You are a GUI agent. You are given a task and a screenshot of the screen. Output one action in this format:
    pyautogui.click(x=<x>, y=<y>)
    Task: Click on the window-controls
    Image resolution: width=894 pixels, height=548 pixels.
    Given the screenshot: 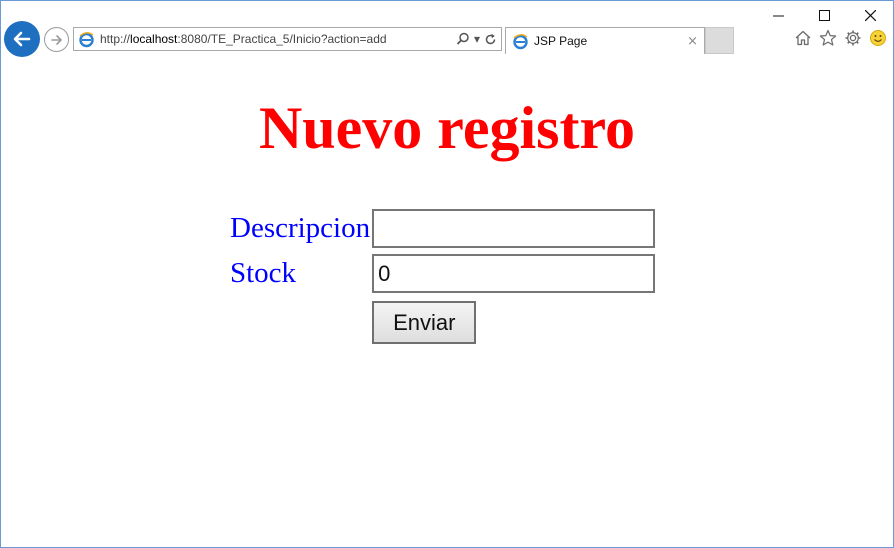 What is the action you would take?
    pyautogui.click(x=824, y=15)
    